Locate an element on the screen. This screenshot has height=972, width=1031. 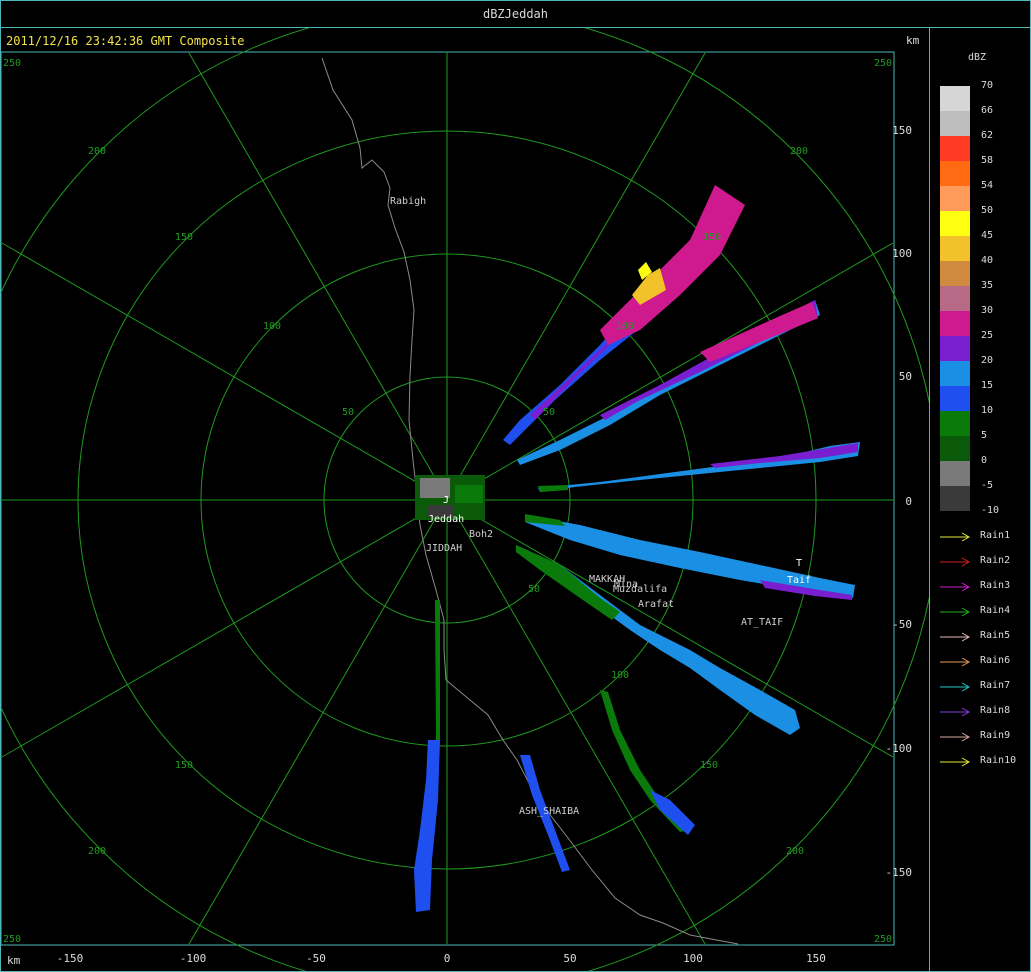
place-arafat: Arafat is located at coordinates (656, 604).